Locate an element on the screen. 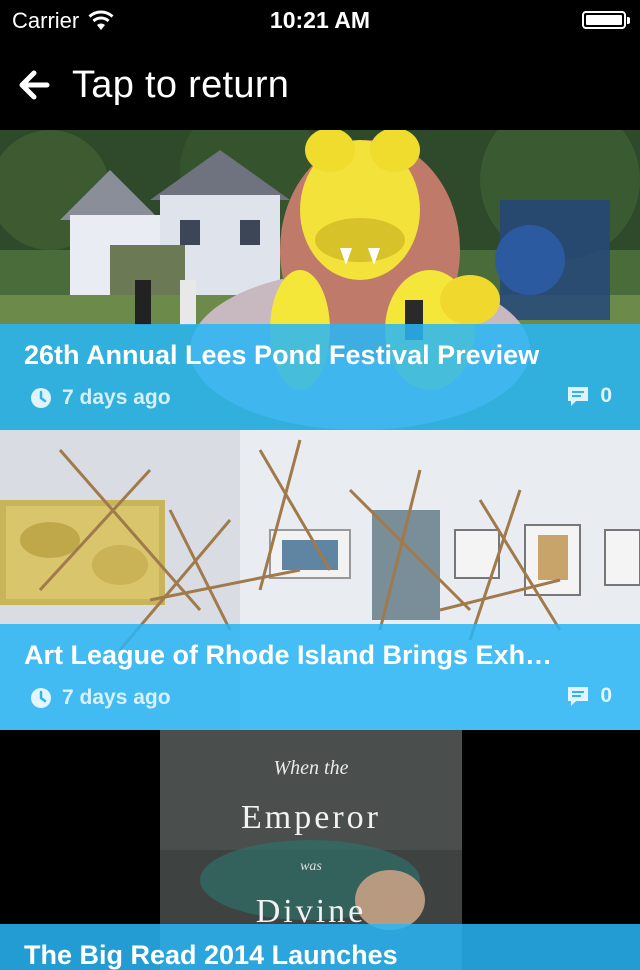 This screenshot has height=970, width=640. page-title: Tap to return is located at coordinates (180, 85).